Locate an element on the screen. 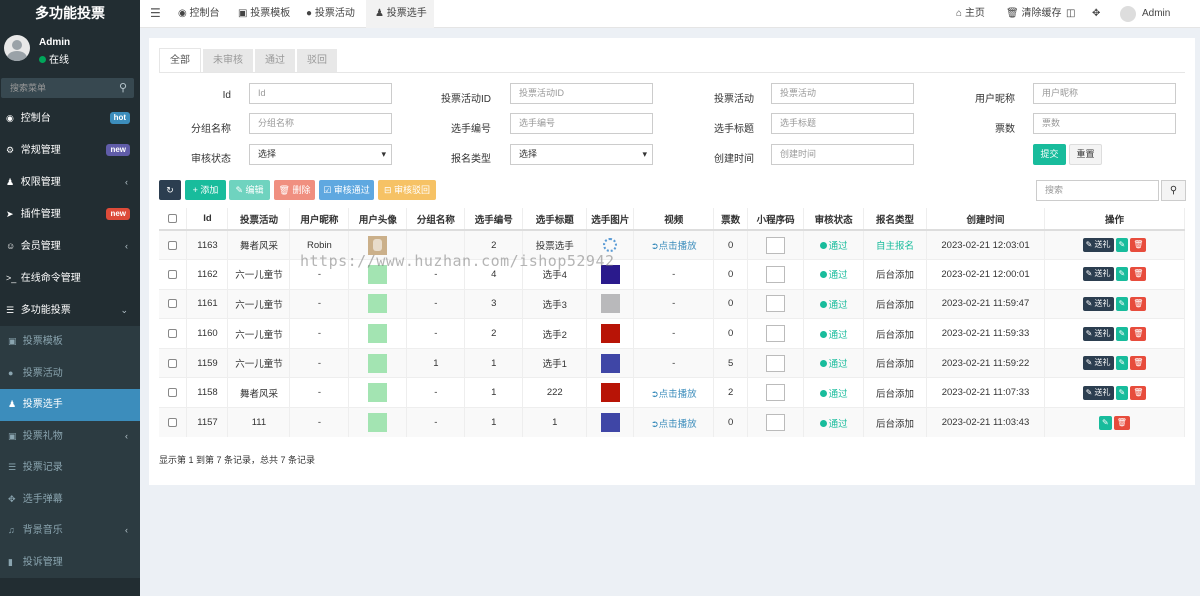 The width and height of the screenshot is (1200, 596). status-select: 选择 is located at coordinates (320, 154).